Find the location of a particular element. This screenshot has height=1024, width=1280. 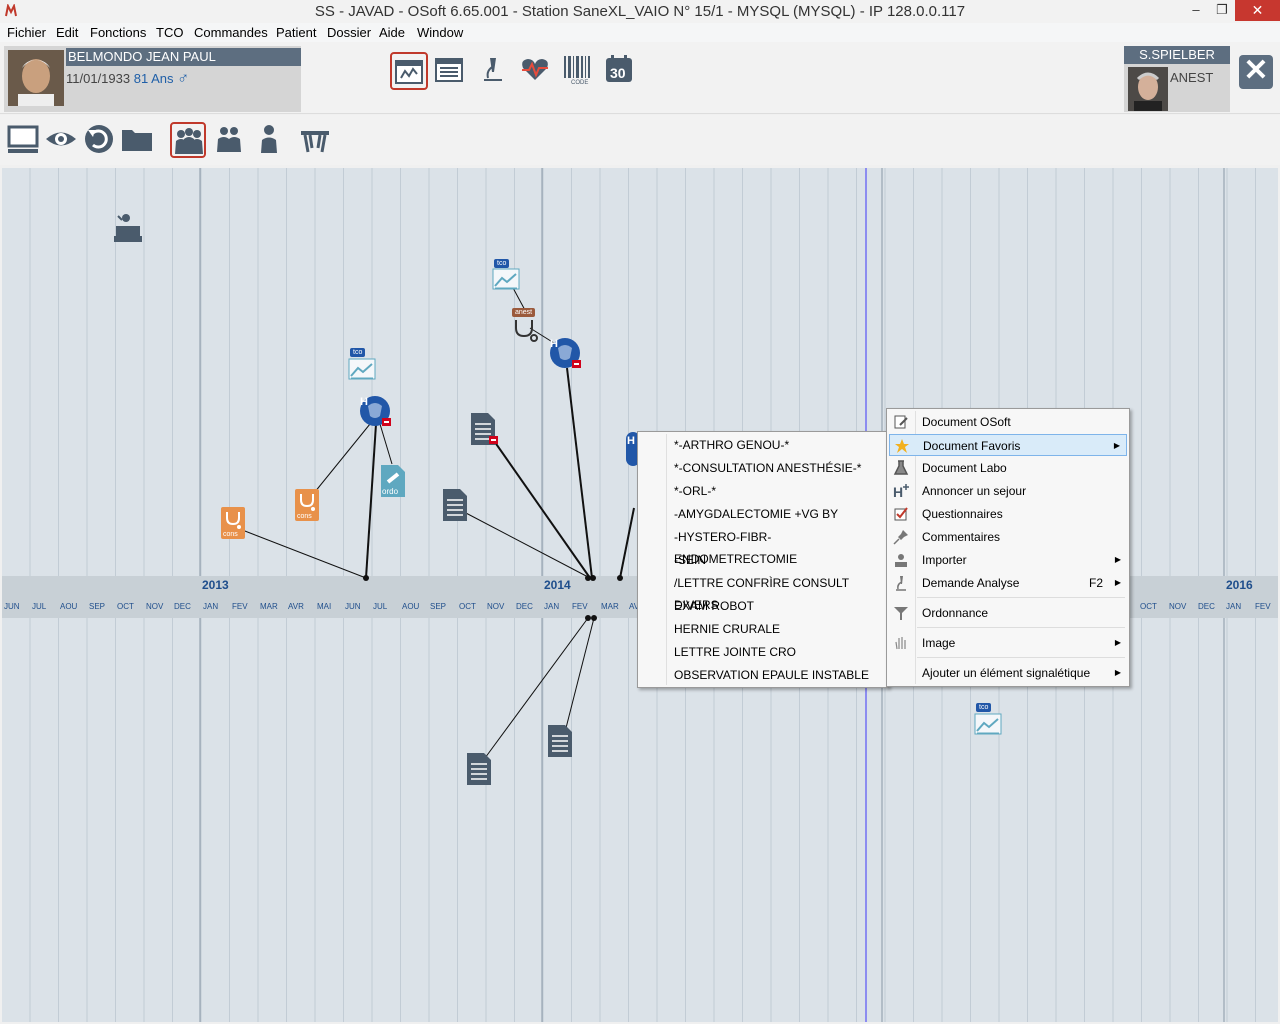

user-name: S.SPIELBER is located at coordinates (1177, 55).